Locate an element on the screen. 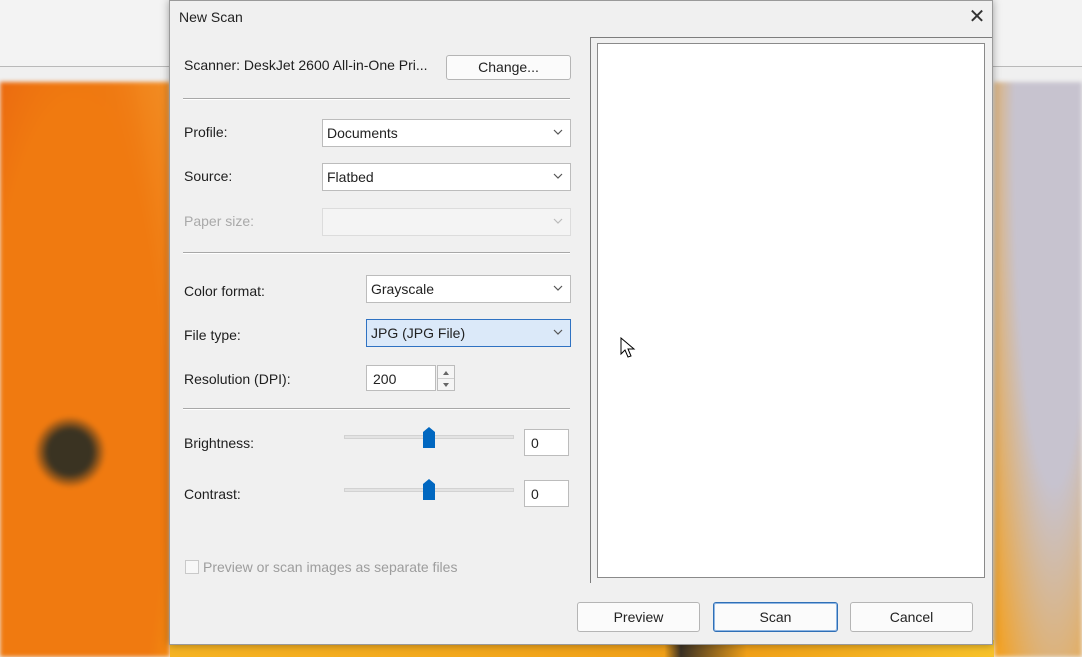 The width and height of the screenshot is (1082, 657). flower-wallpaper-left is located at coordinates (85, 369).